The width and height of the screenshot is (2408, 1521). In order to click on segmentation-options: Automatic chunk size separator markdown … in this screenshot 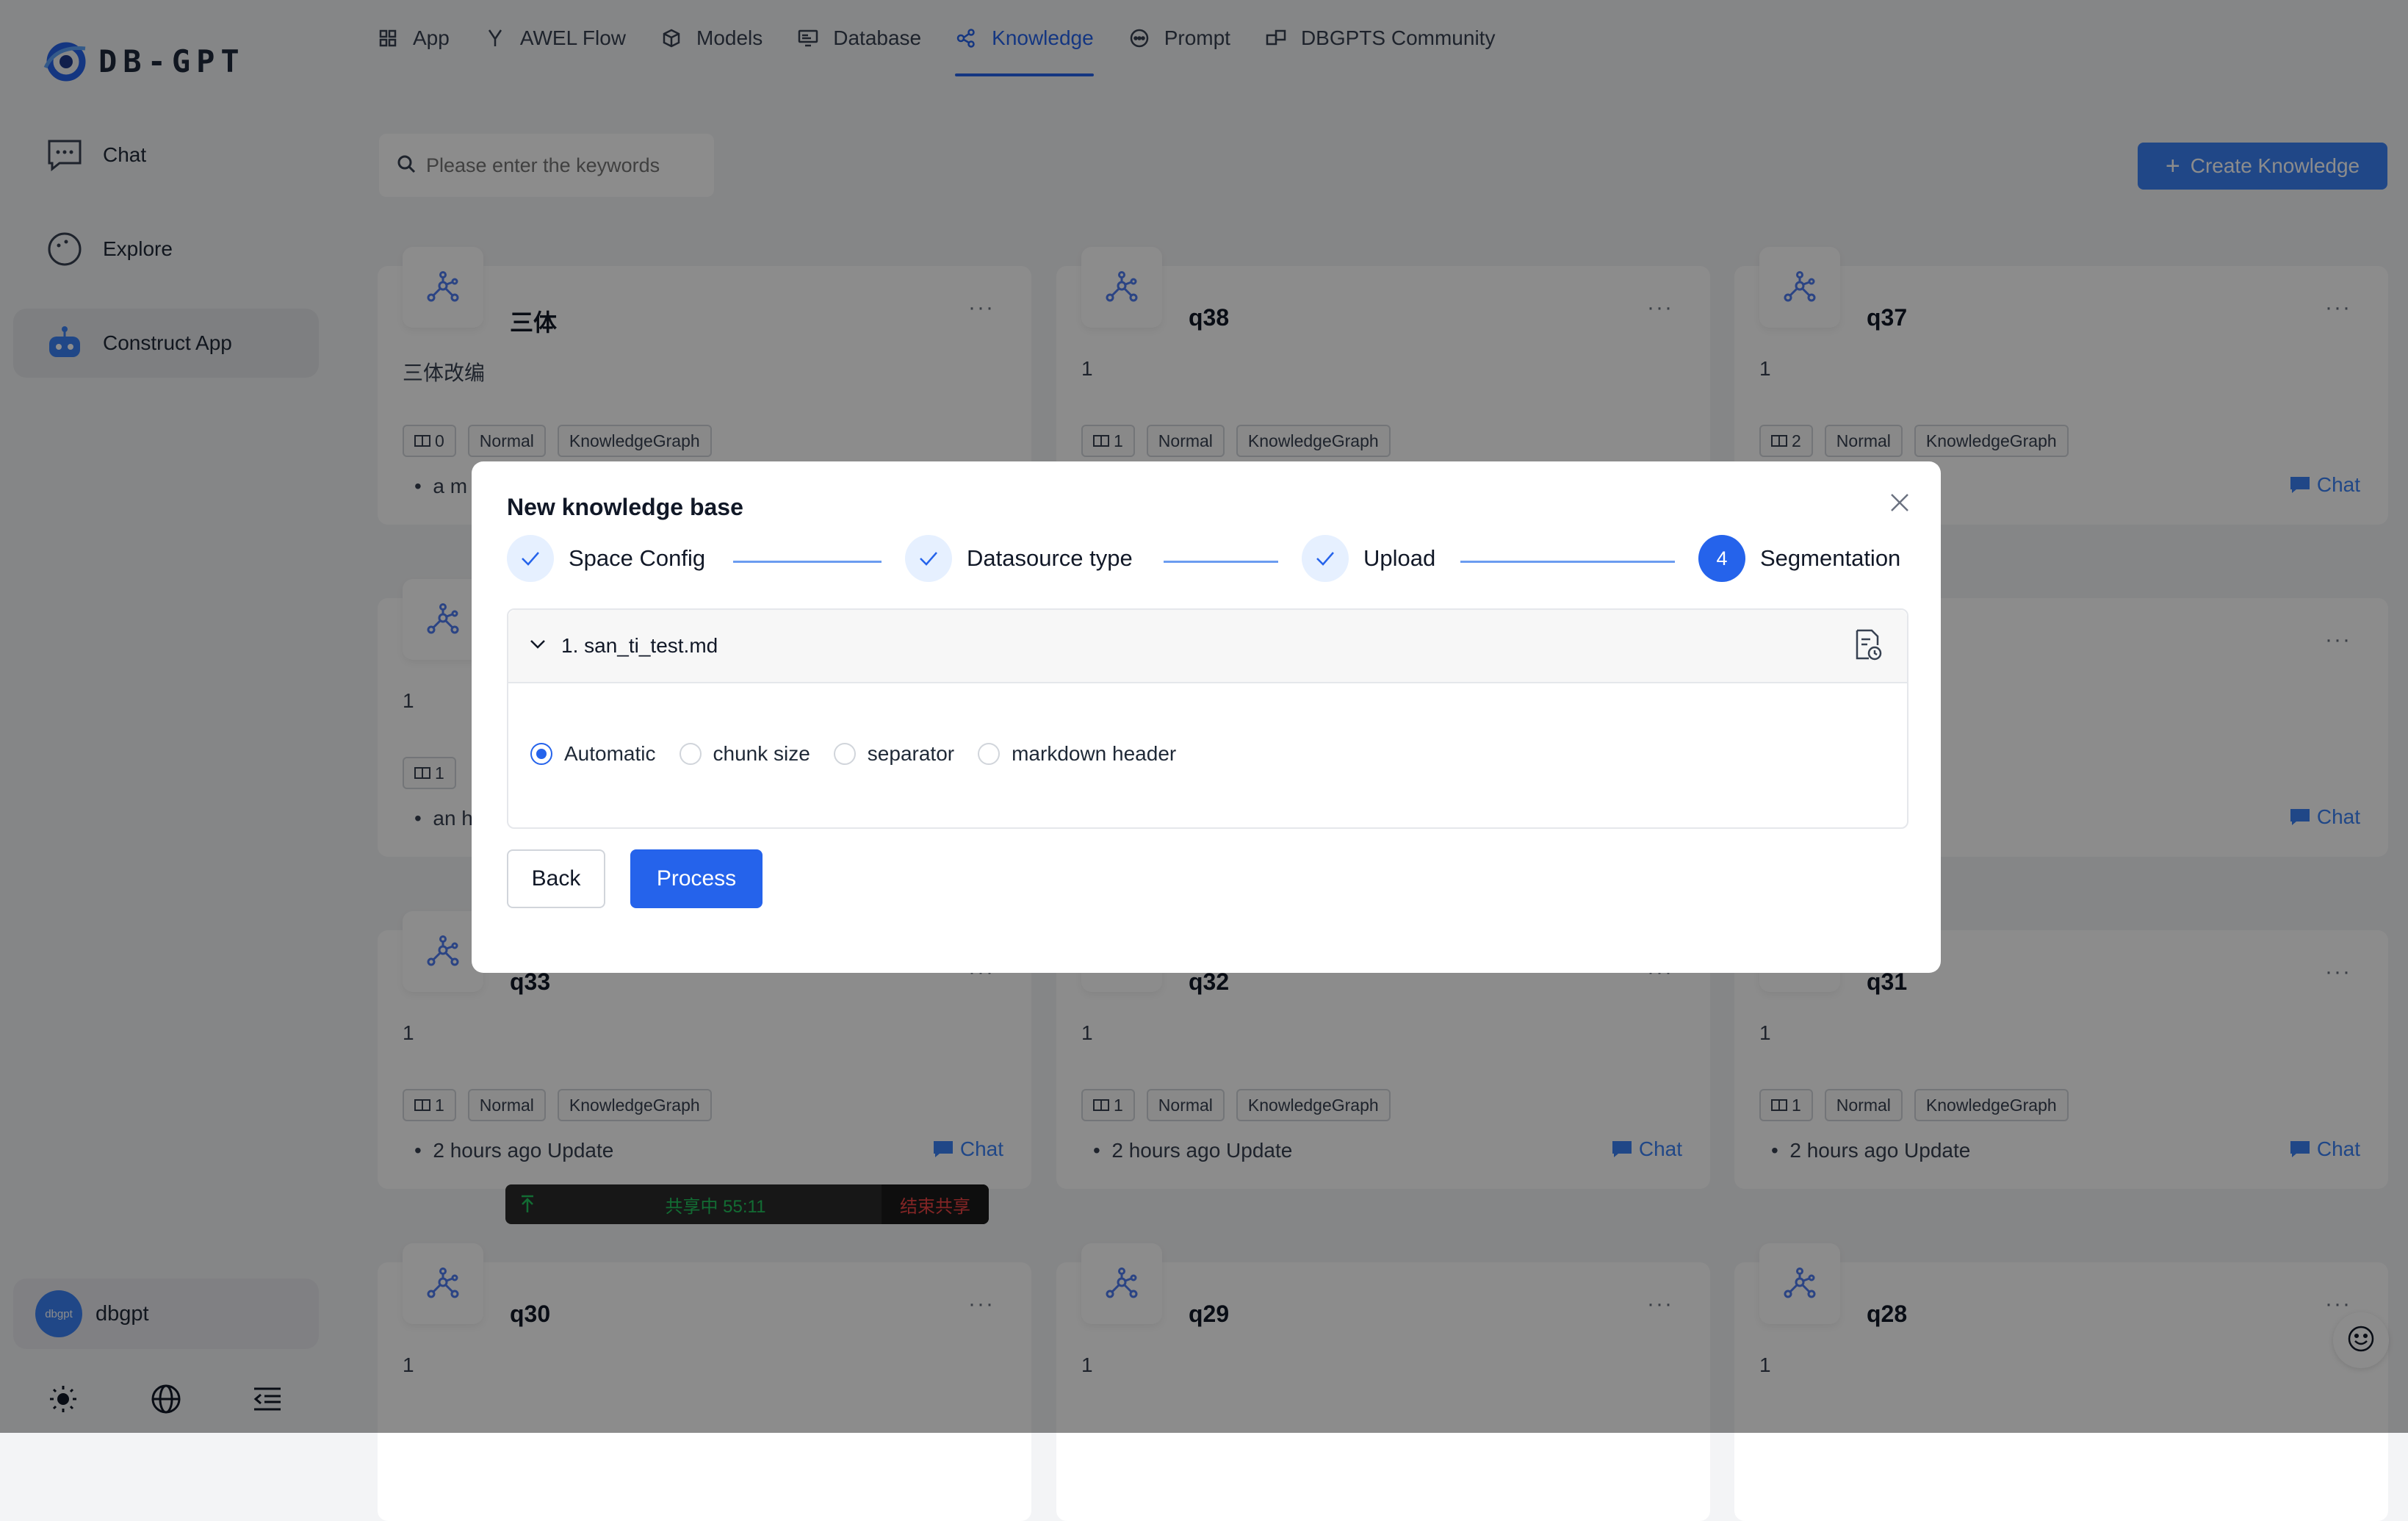, I will do `click(865, 754)`.